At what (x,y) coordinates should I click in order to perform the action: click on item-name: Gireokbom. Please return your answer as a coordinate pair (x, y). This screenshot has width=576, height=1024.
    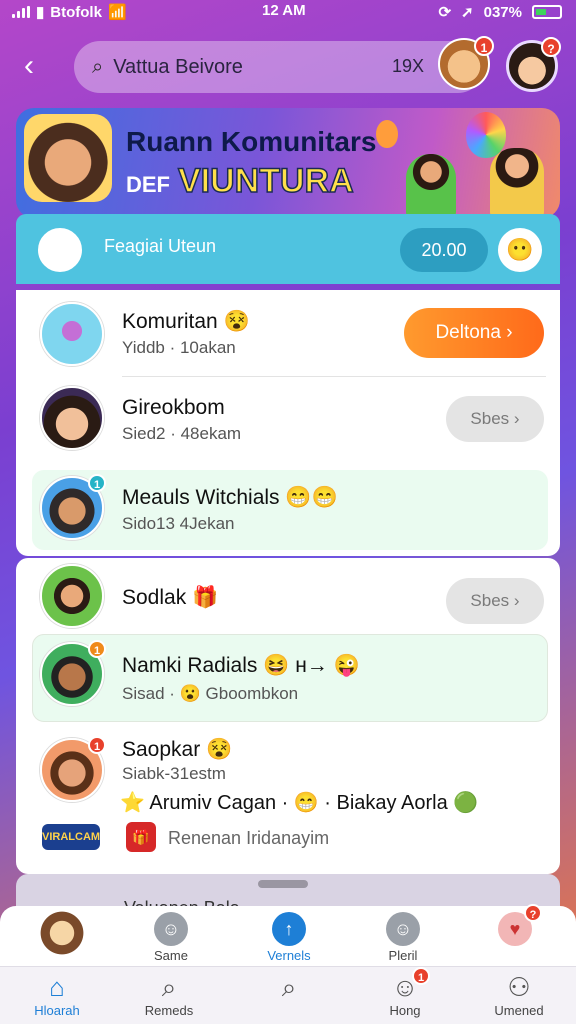
    Looking at the image, I should click on (173, 407).